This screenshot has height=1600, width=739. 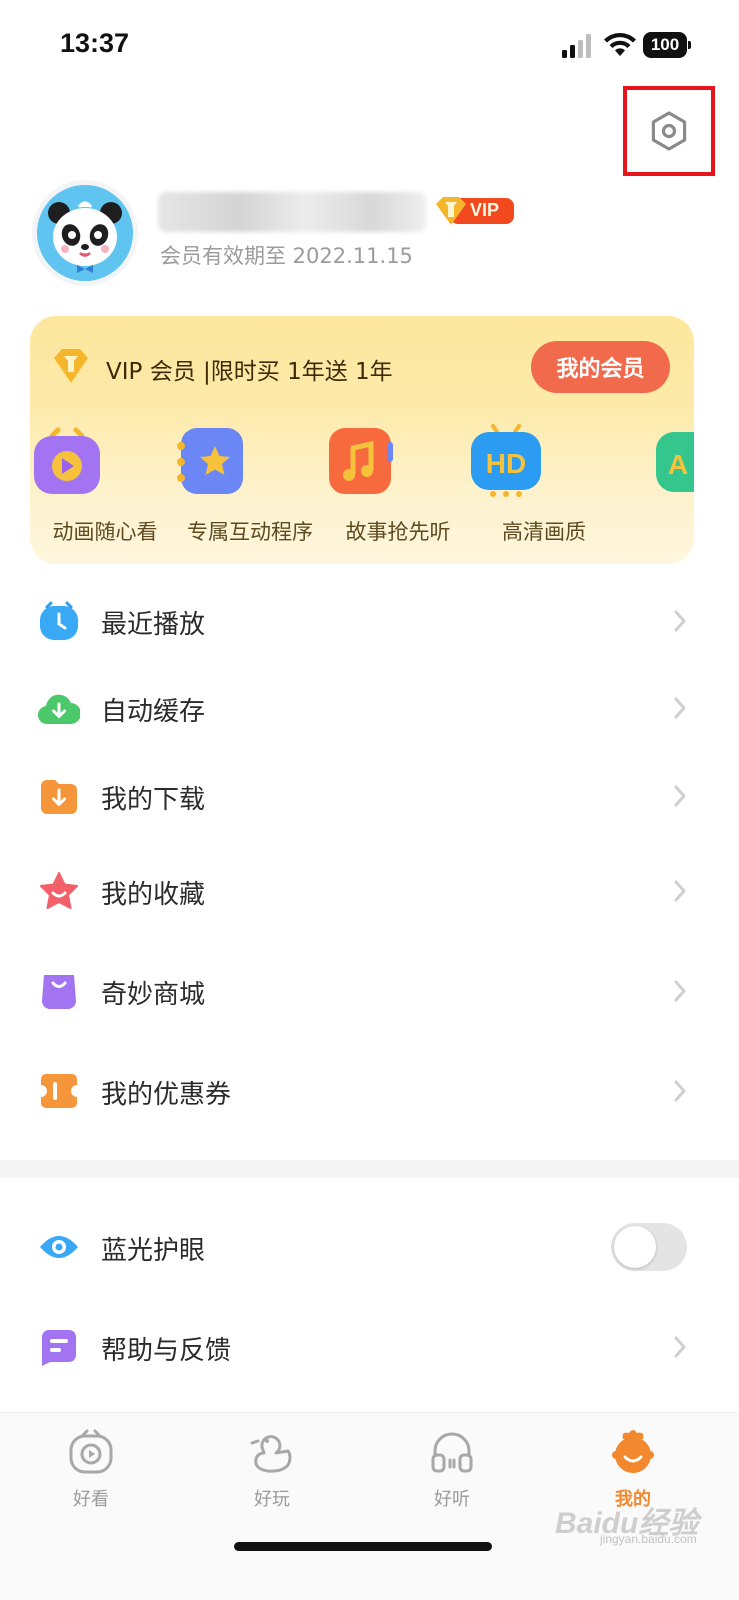 What do you see at coordinates (544, 484) in the screenshot?
I see `perk-item: HD 高清画质` at bounding box center [544, 484].